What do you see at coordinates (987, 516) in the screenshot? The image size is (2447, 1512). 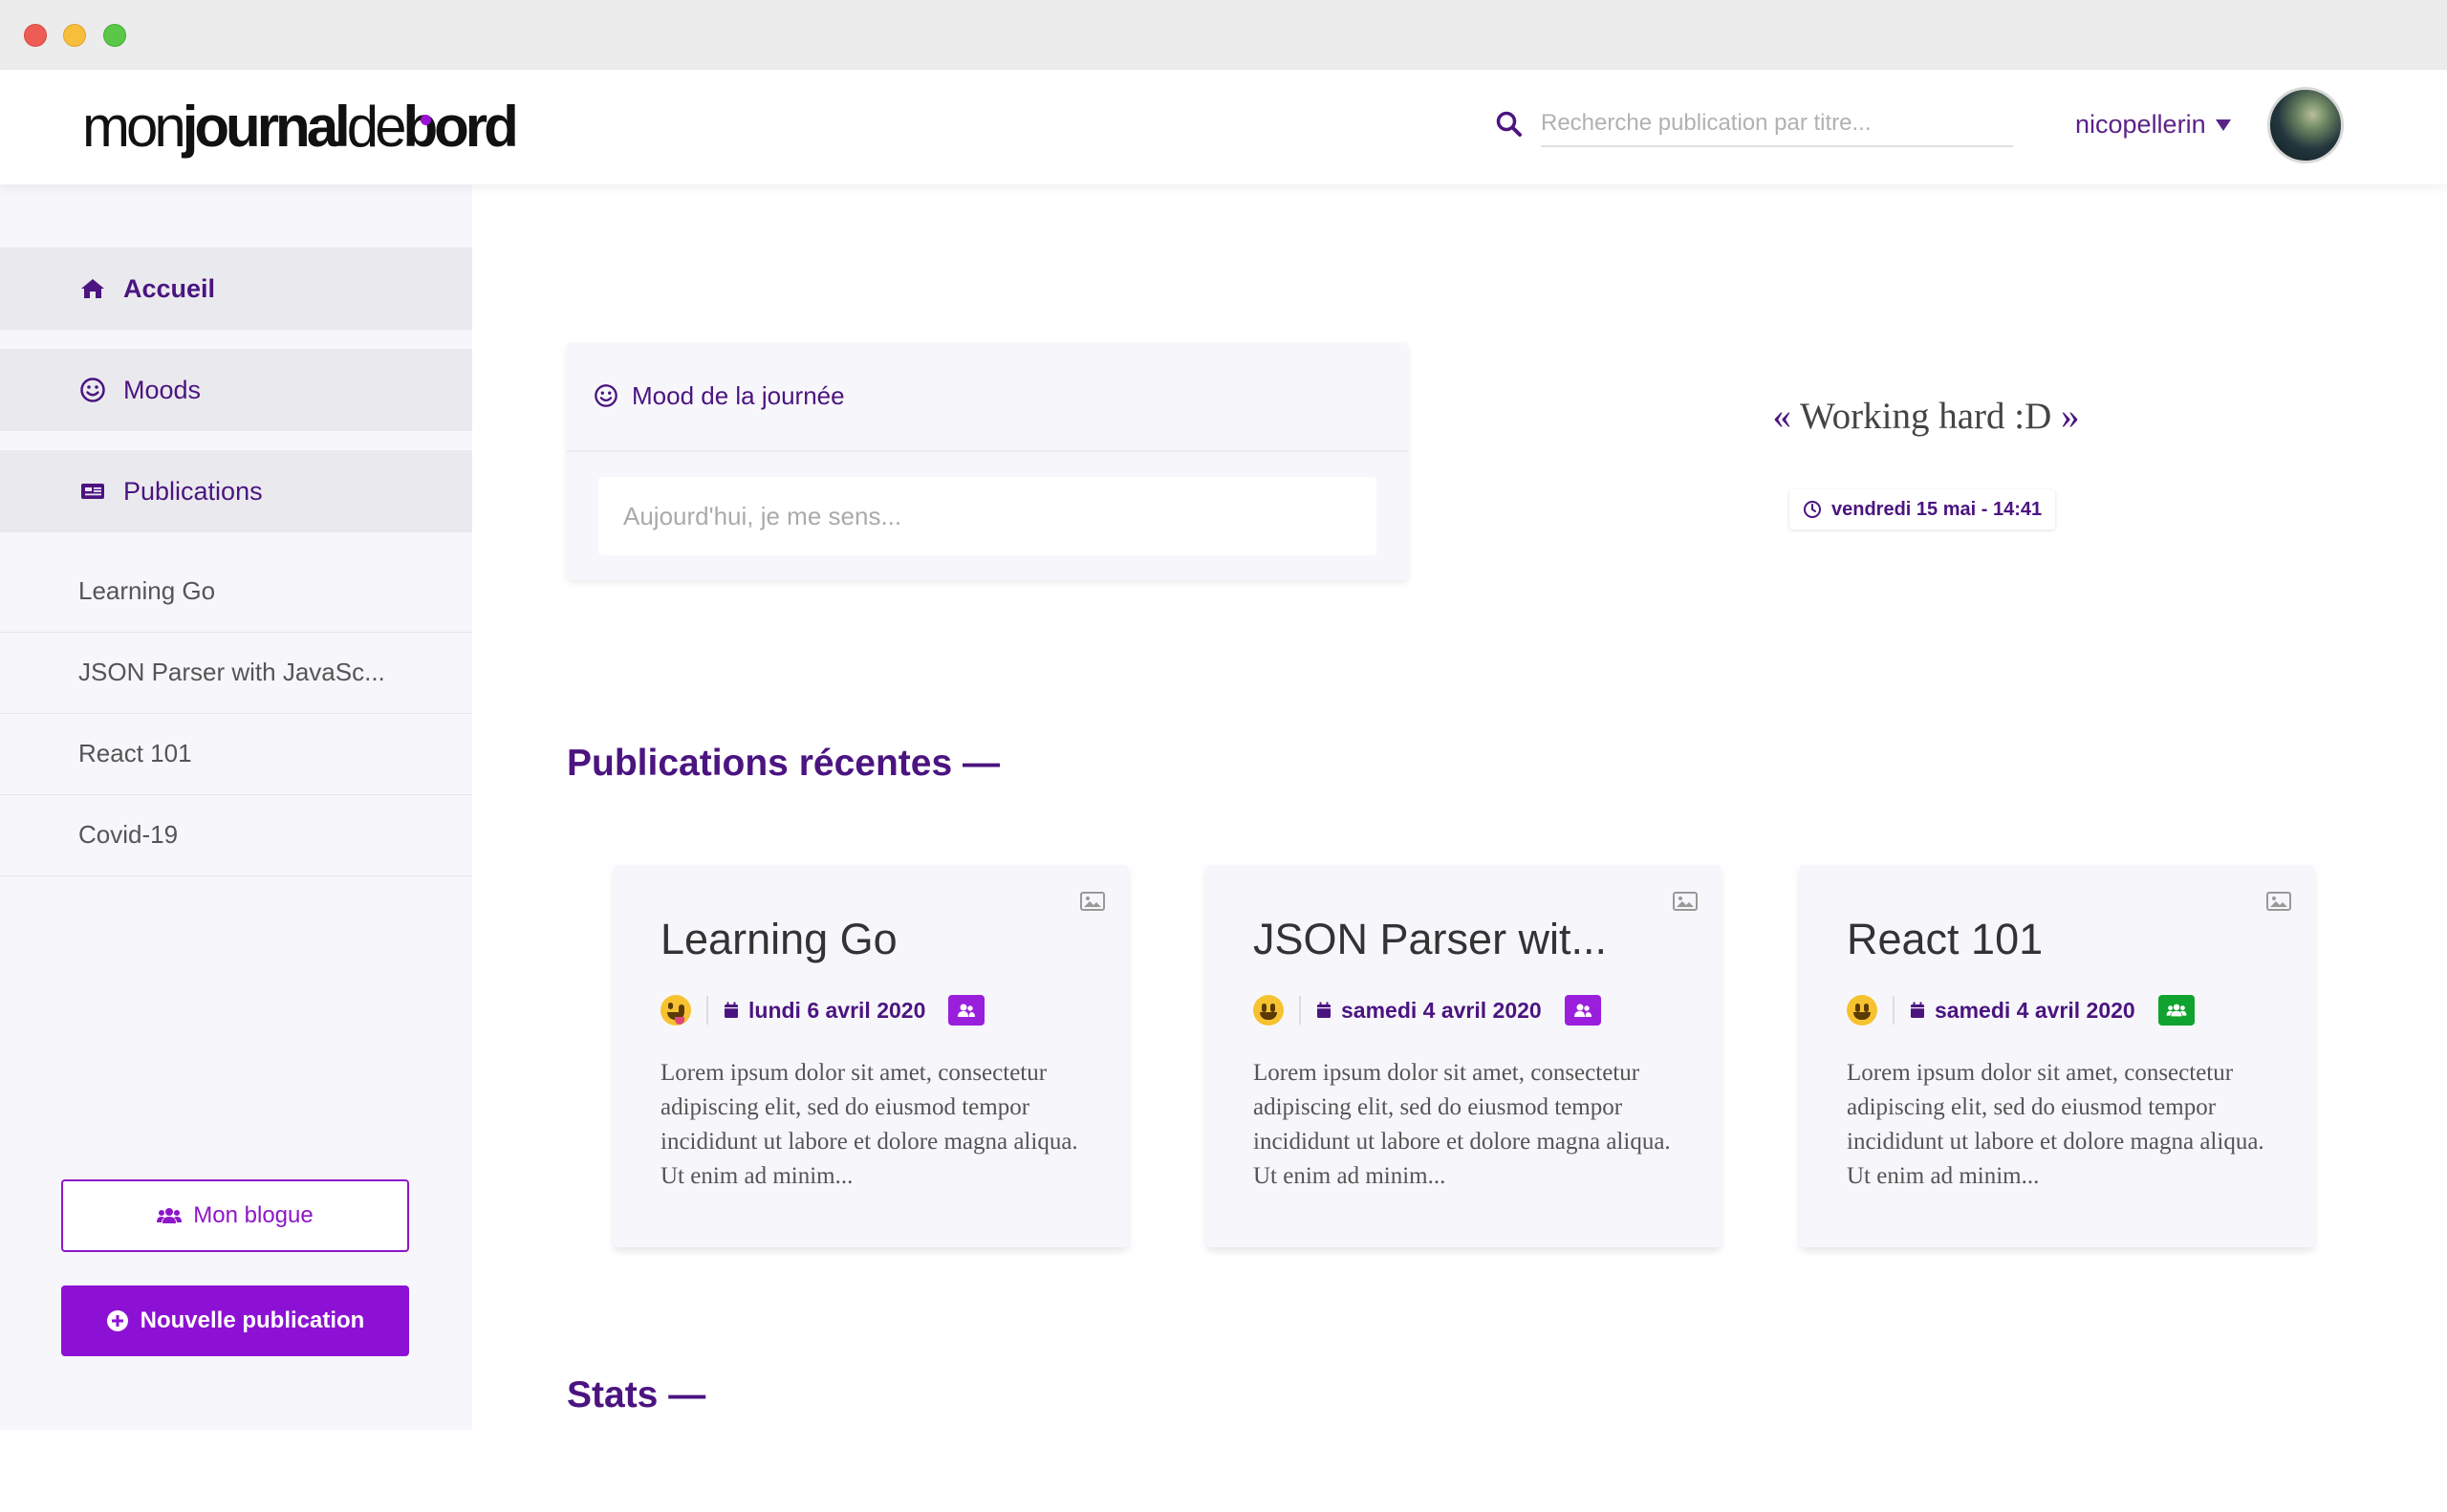 I see `mood-input` at bounding box center [987, 516].